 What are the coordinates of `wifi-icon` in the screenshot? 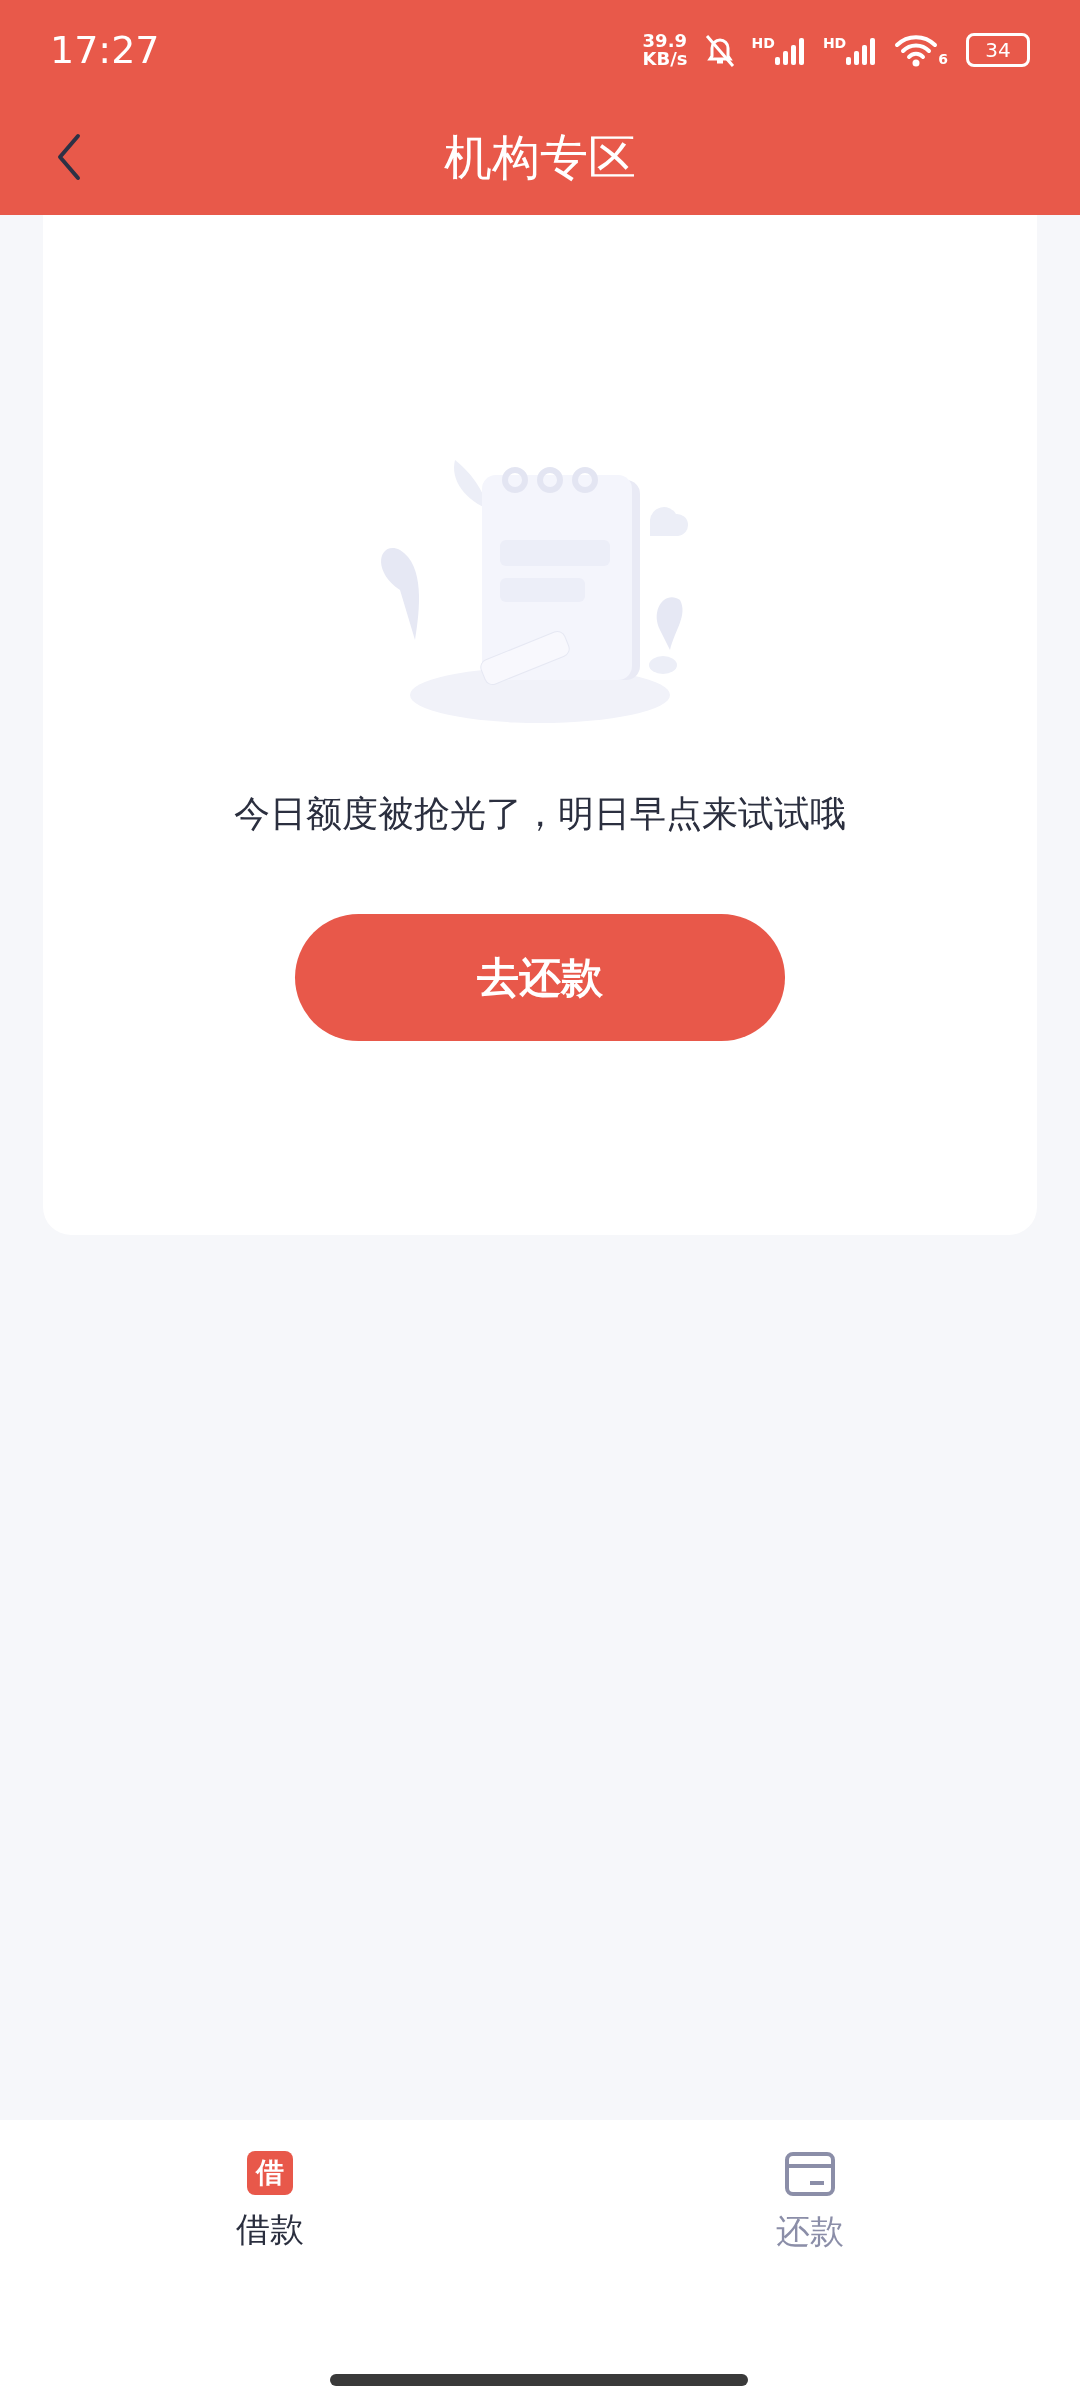 It's located at (916, 50).